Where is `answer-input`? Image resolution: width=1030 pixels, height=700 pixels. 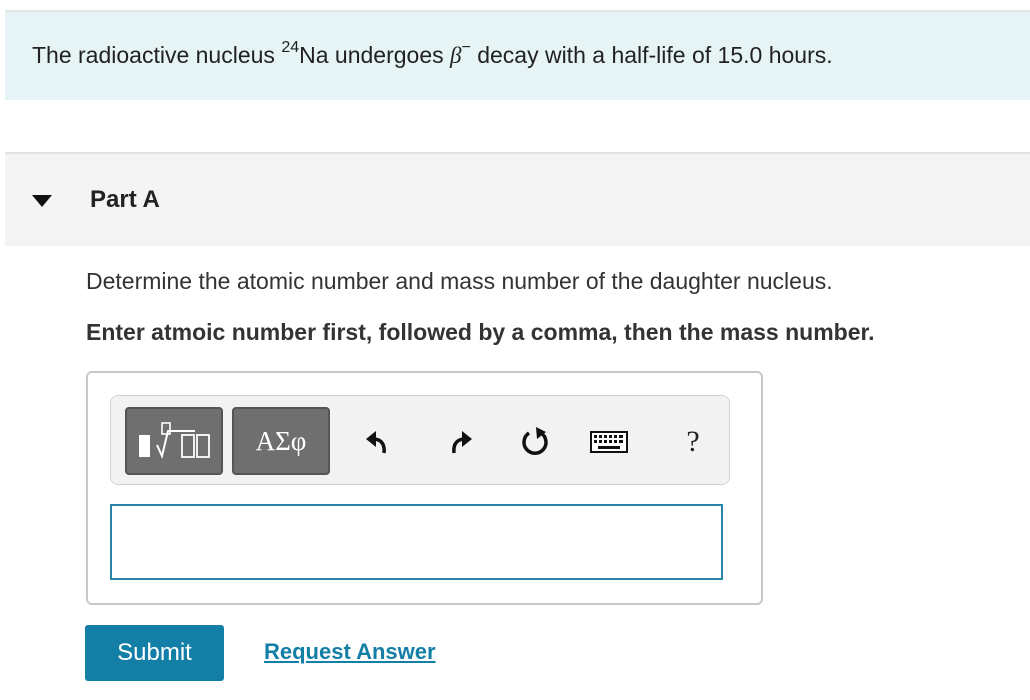
answer-input is located at coordinates (416, 542).